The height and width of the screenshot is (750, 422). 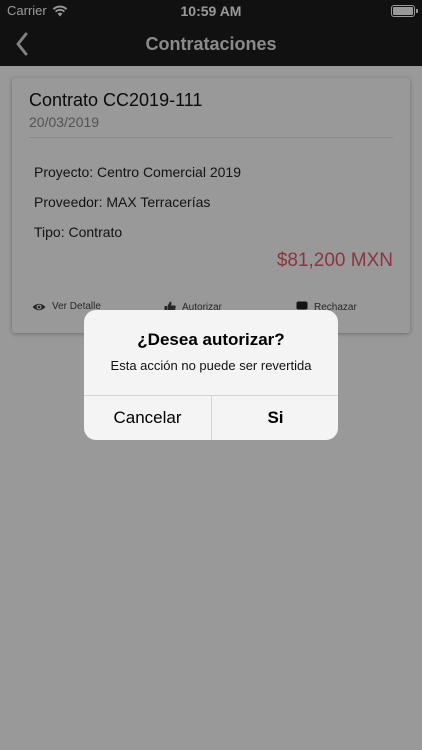 I want to click on confirm-button: Si, so click(x=275, y=418).